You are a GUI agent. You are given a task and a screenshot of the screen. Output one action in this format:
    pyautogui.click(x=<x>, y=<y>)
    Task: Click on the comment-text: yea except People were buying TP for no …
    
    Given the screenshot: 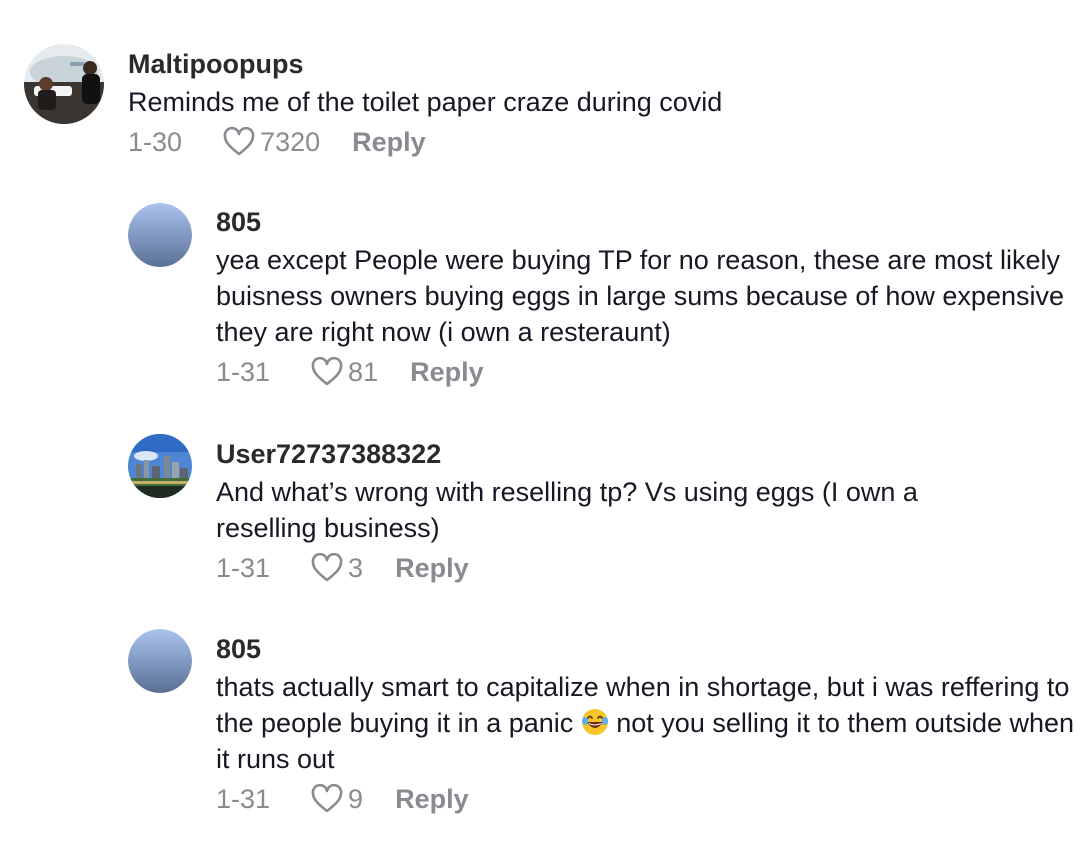 What is the action you would take?
    pyautogui.click(x=640, y=296)
    